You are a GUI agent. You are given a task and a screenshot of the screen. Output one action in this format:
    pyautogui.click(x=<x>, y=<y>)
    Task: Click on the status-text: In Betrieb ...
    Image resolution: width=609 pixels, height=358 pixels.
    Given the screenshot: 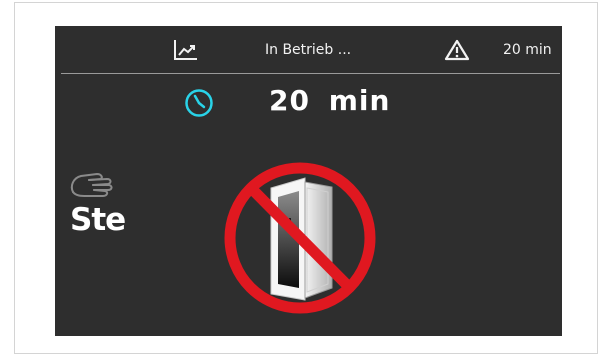 What is the action you would take?
    pyautogui.click(x=308, y=50)
    